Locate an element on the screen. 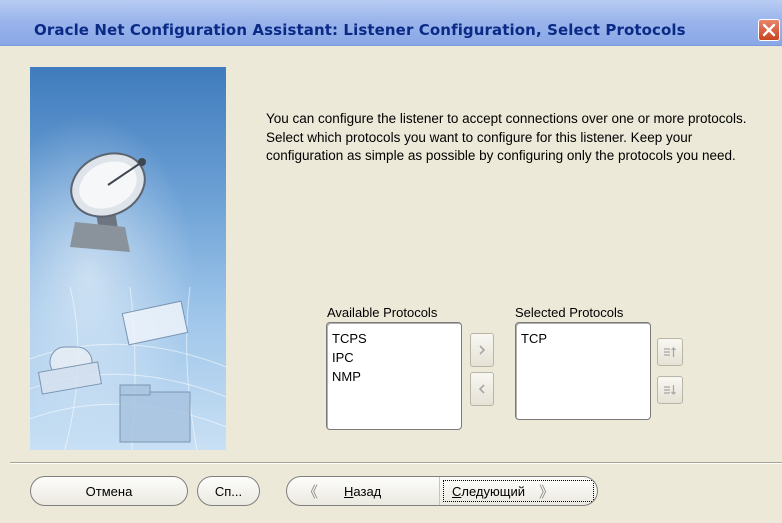 The height and width of the screenshot is (523, 782). close-icon is located at coordinates (769, 30).